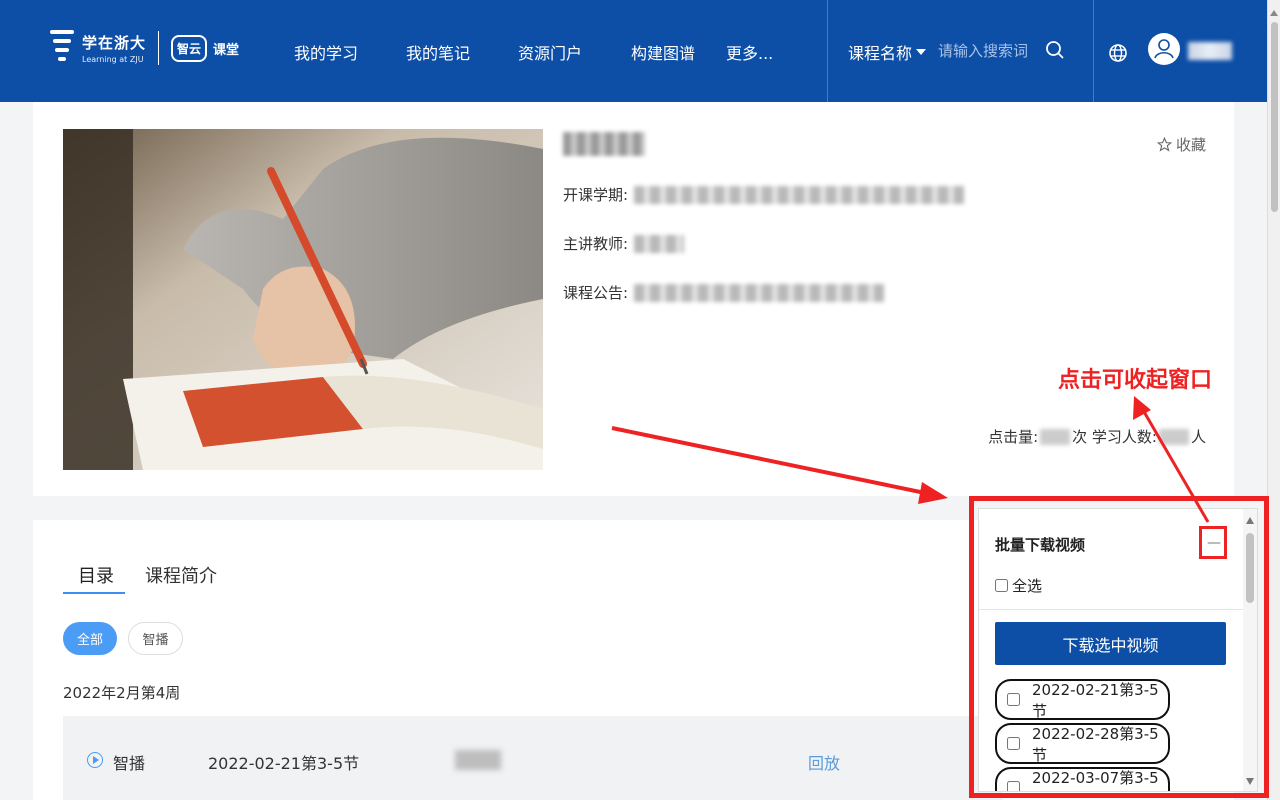  What do you see at coordinates (1250, 781) in the screenshot?
I see `scroll-down-icon` at bounding box center [1250, 781].